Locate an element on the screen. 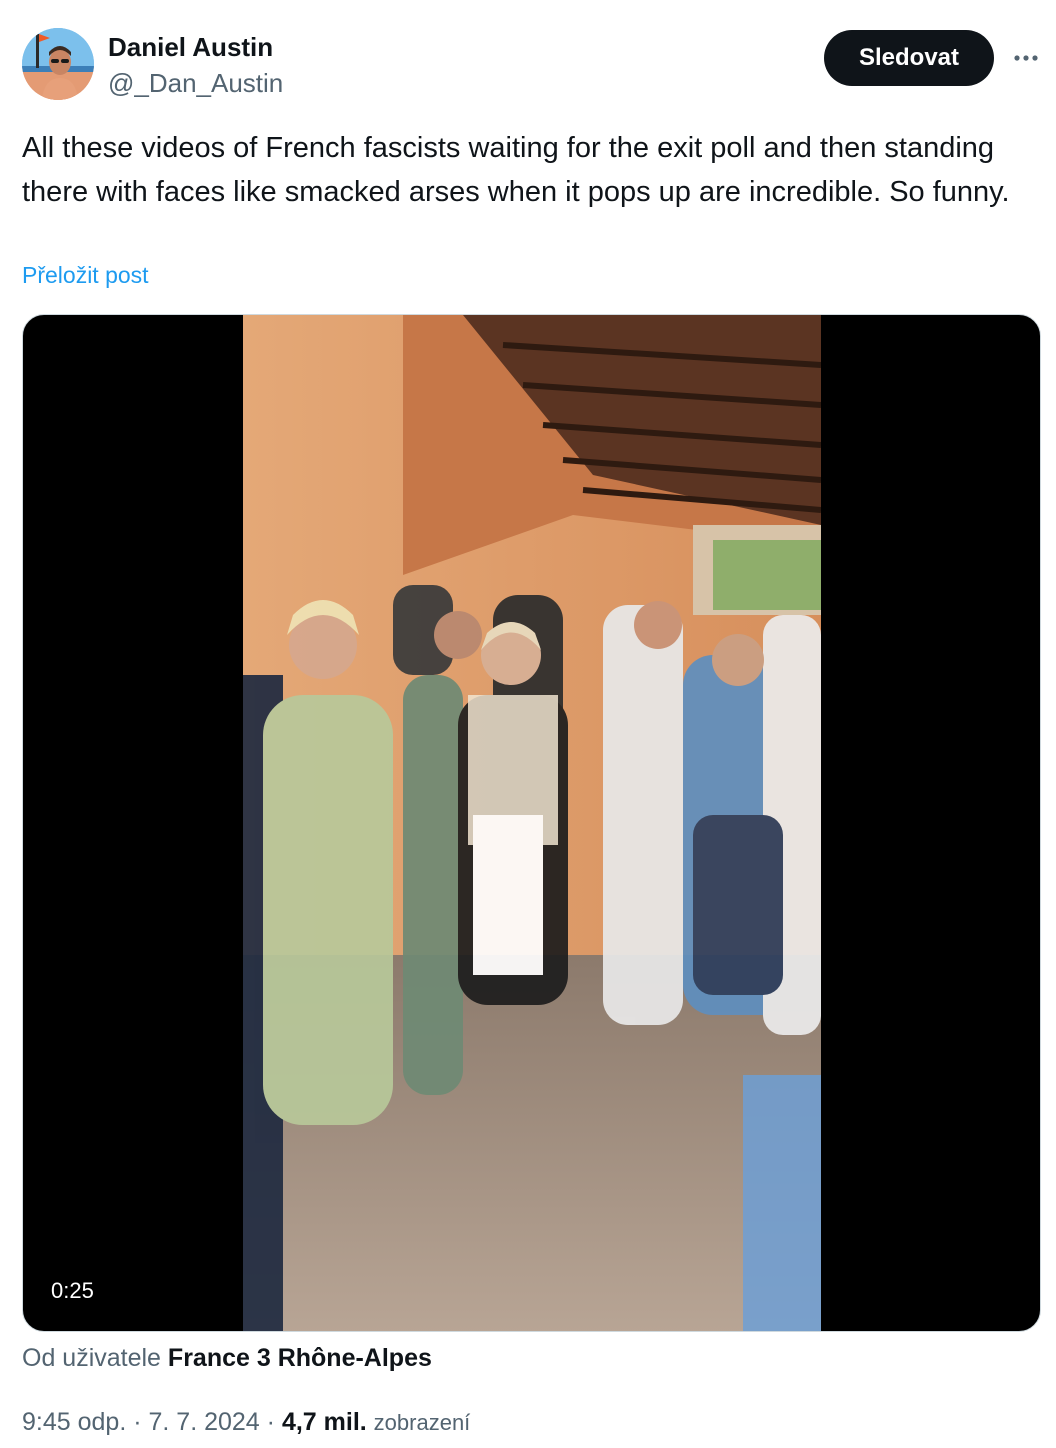  views-label: zobrazení is located at coordinates (422, 1422).